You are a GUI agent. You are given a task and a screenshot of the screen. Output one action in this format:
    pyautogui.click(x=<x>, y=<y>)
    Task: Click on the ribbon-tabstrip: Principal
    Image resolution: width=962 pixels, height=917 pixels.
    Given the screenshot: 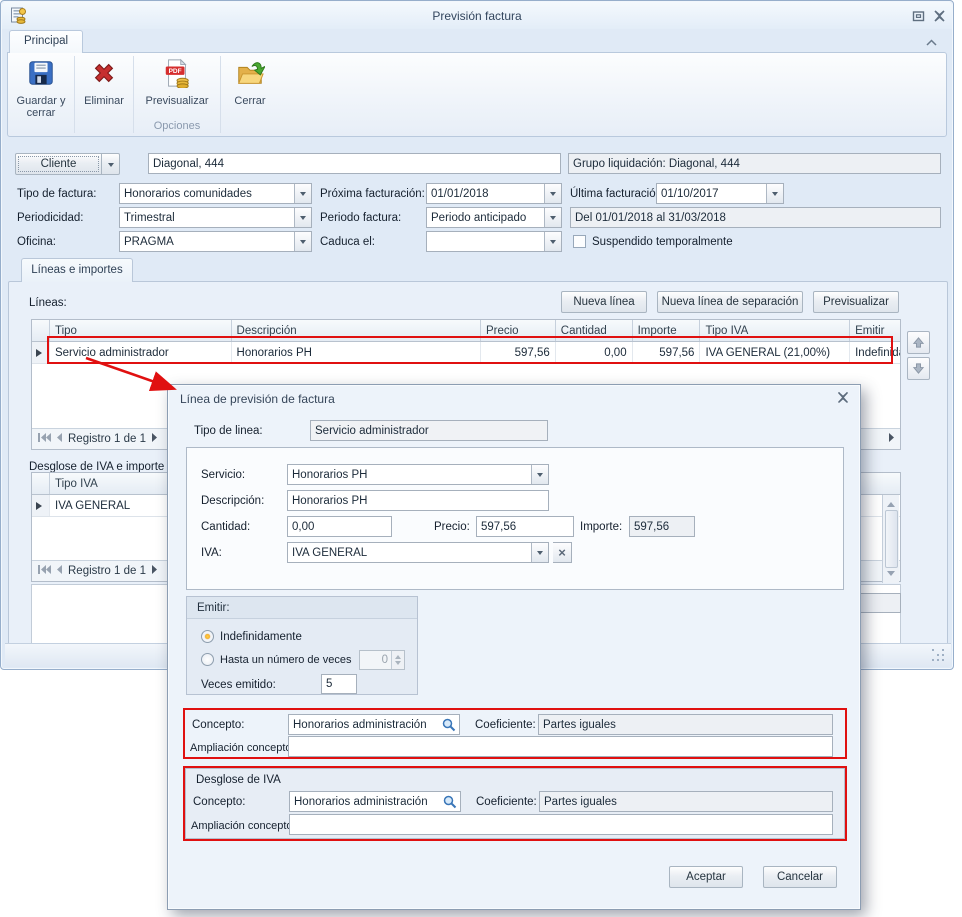 What is the action you would take?
    pyautogui.click(x=477, y=41)
    